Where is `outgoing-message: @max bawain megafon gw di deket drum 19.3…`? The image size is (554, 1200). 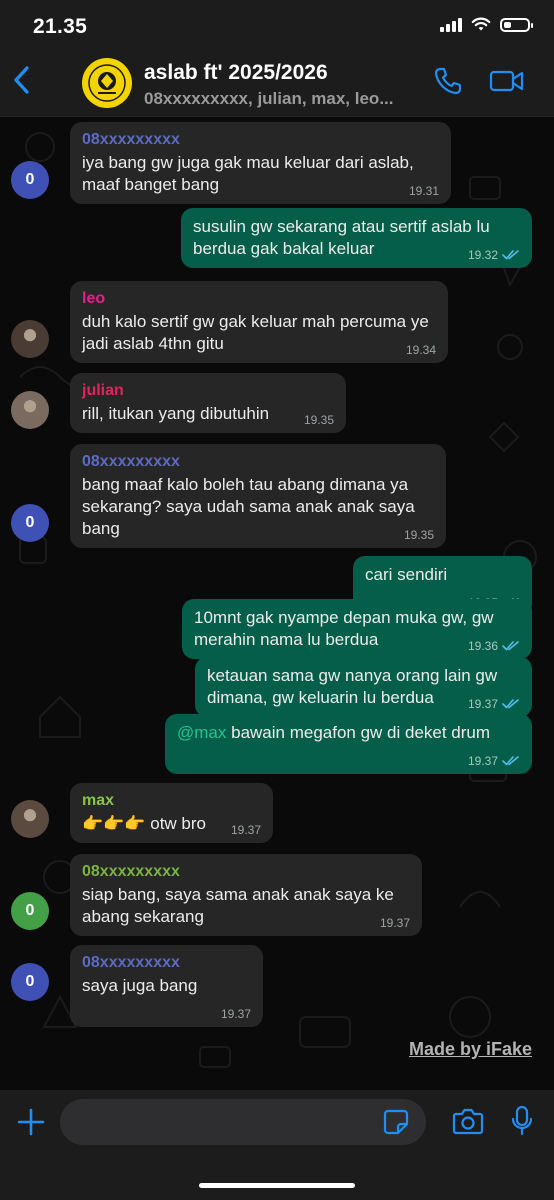 outgoing-message: @max bawain megafon gw di deket drum 19.3… is located at coordinates (348, 744).